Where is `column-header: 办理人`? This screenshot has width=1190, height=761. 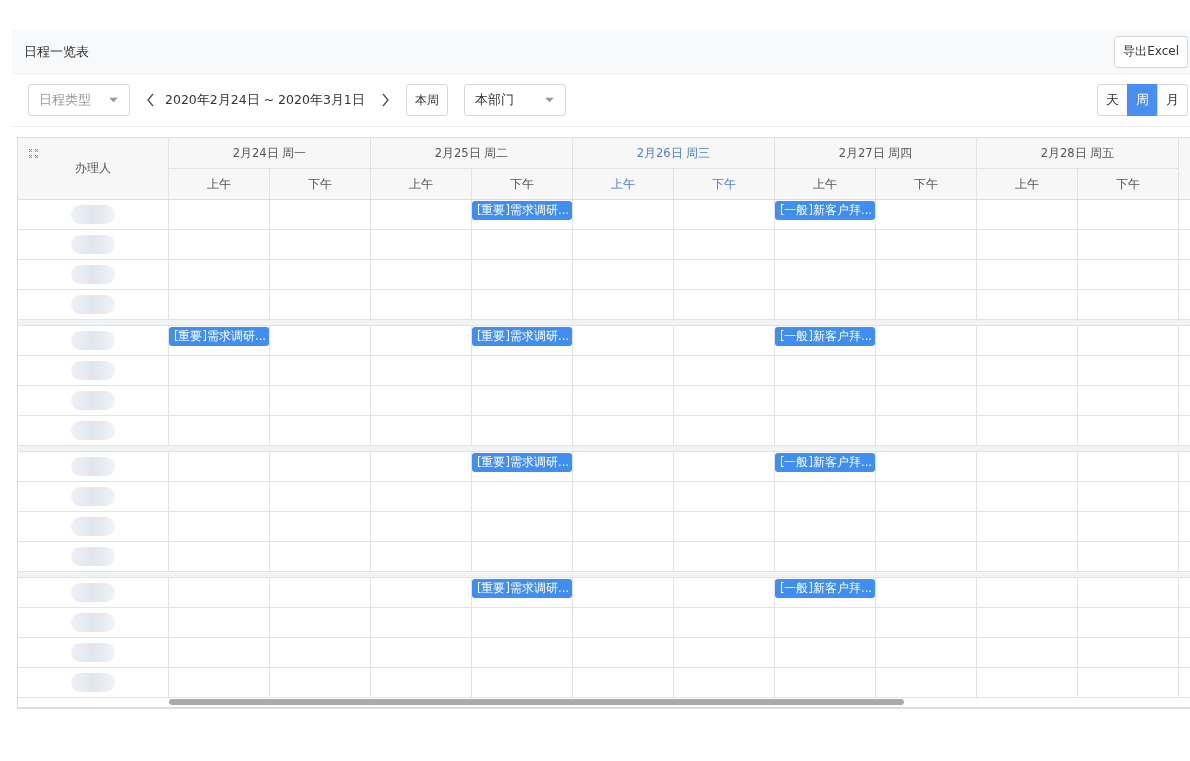 column-header: 办理人 is located at coordinates (93, 168).